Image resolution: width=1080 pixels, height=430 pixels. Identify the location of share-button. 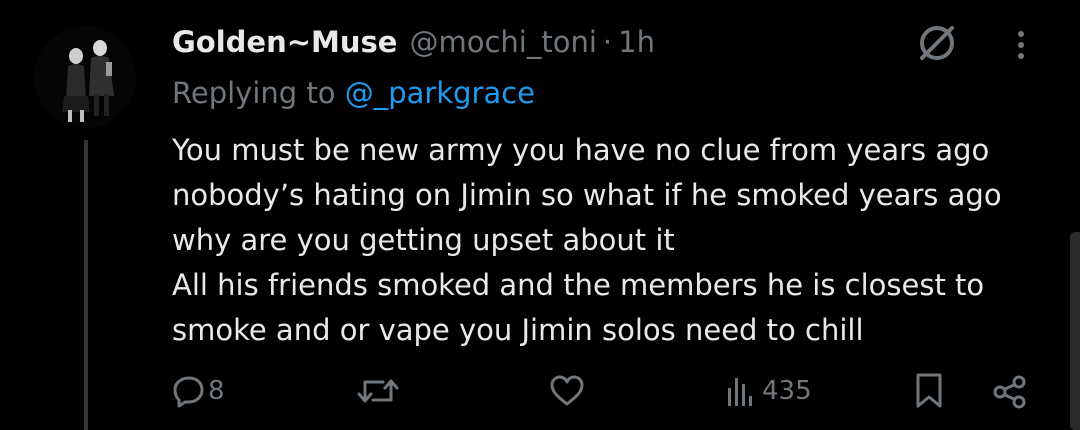
(1010, 392).